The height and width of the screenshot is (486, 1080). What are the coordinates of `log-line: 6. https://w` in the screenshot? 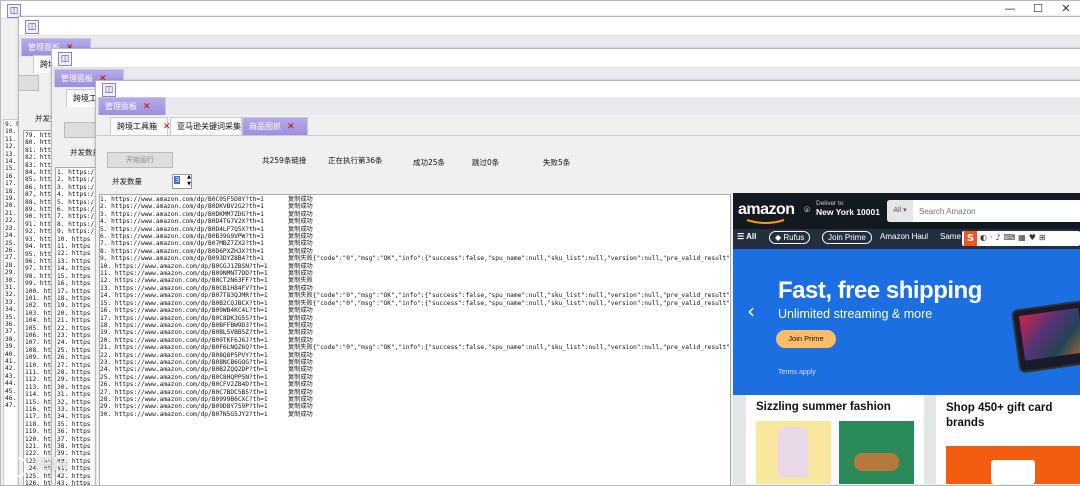 It's located at (79, 210).